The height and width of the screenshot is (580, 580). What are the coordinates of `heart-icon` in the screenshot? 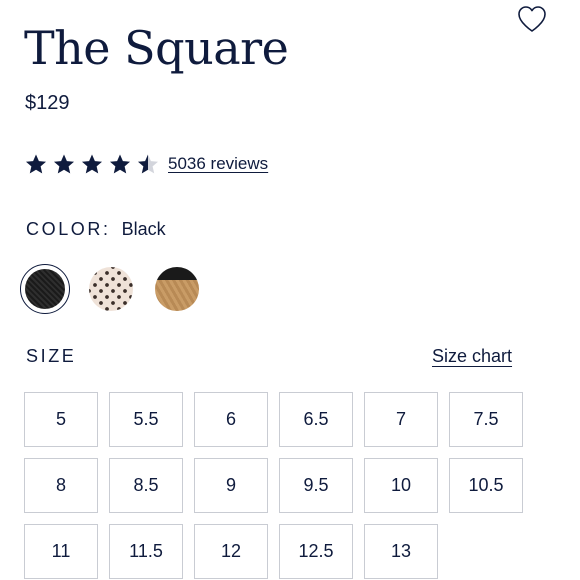 It's located at (532, 19).